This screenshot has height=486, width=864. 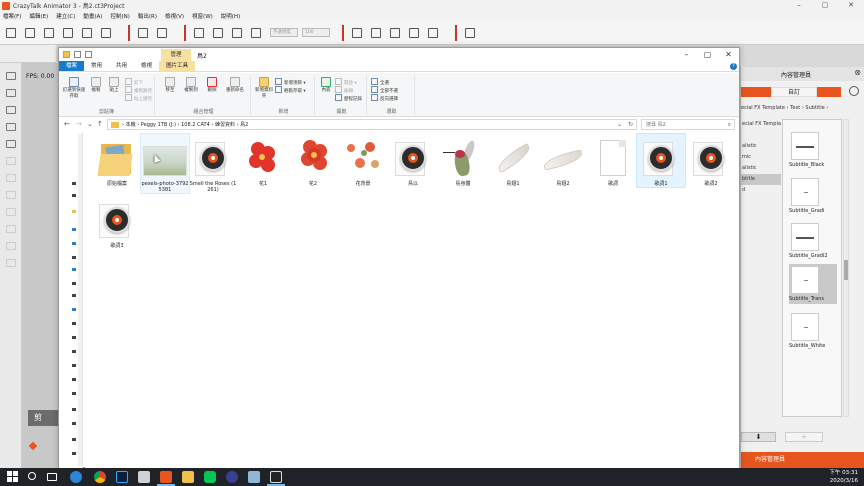 What do you see at coordinates (74, 229) in the screenshot?
I see `nav-item-onedrive` at bounding box center [74, 229].